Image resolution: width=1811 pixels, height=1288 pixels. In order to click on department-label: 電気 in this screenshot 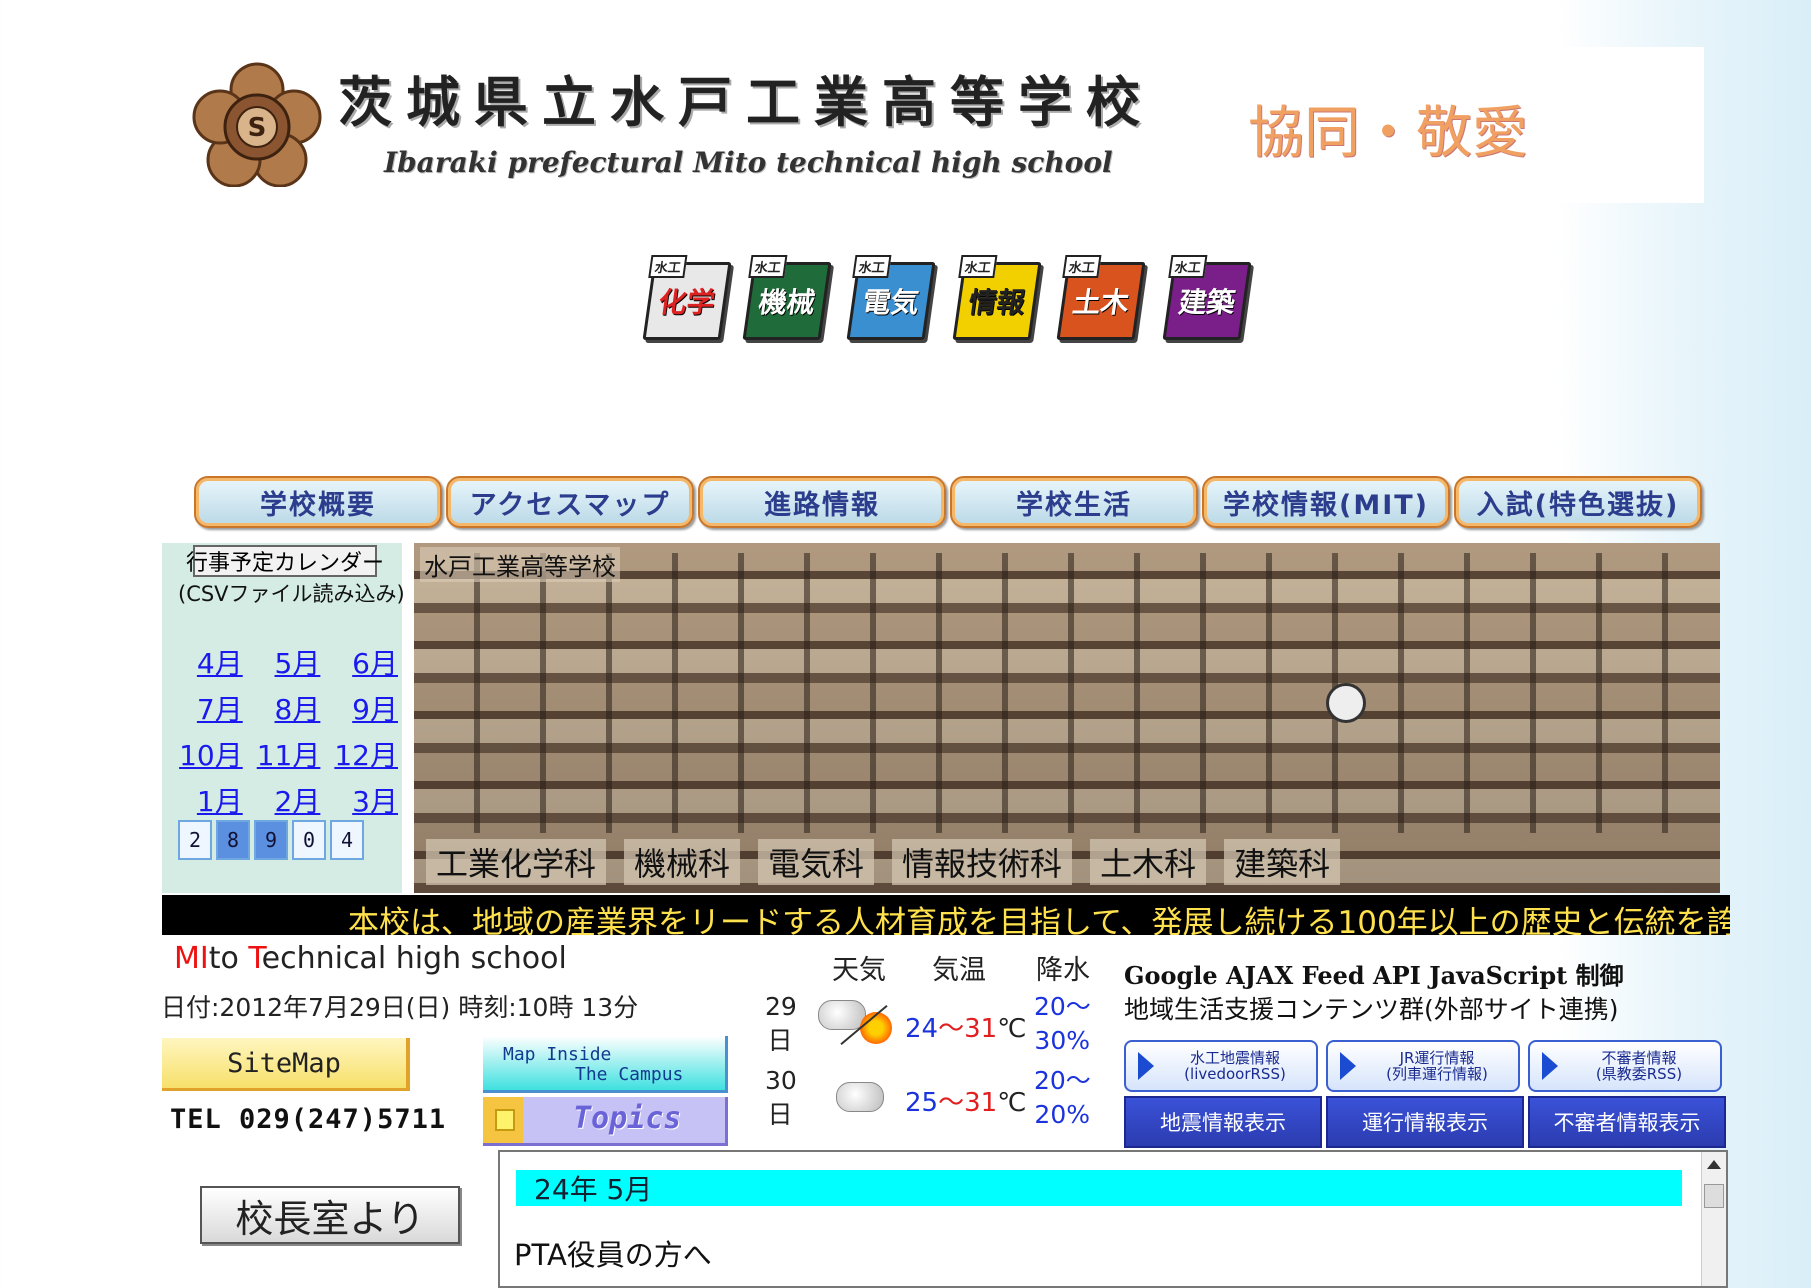, I will do `click(891, 302)`.